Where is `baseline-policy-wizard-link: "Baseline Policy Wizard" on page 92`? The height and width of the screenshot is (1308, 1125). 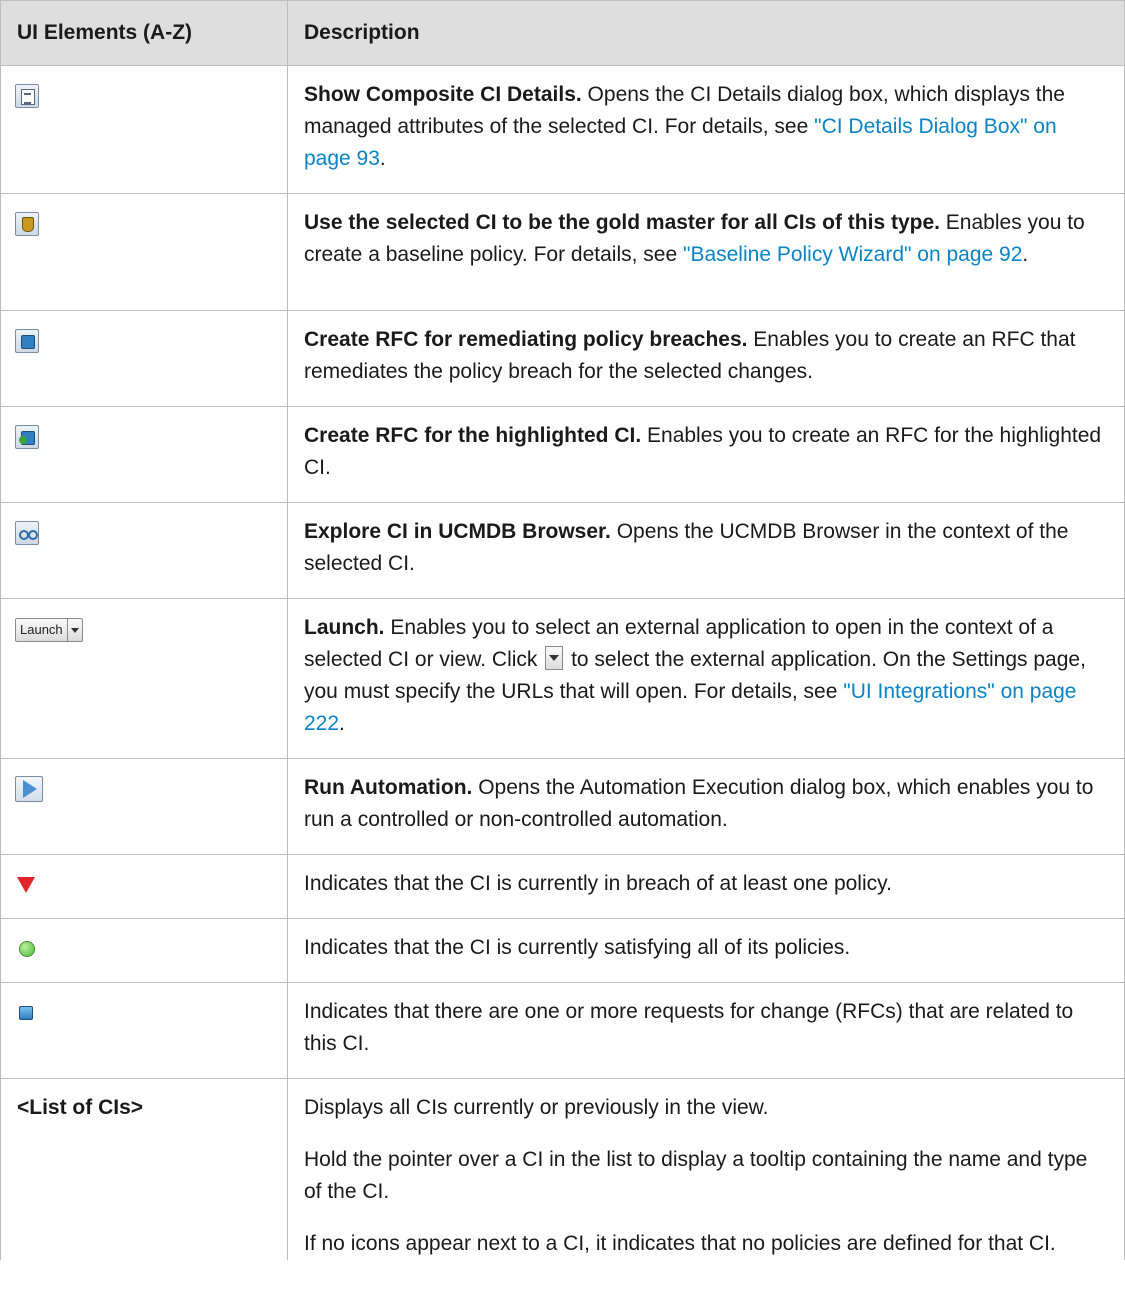 baseline-policy-wizard-link: "Baseline Policy Wizard" on page 92 is located at coordinates (852, 254).